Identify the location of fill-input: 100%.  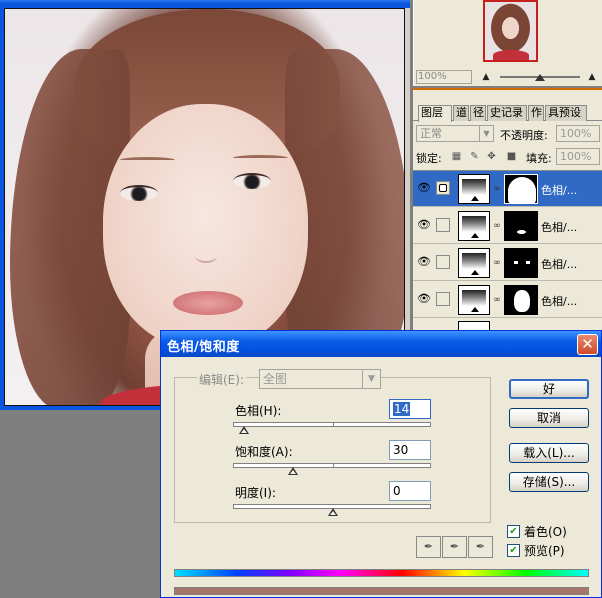
(578, 156).